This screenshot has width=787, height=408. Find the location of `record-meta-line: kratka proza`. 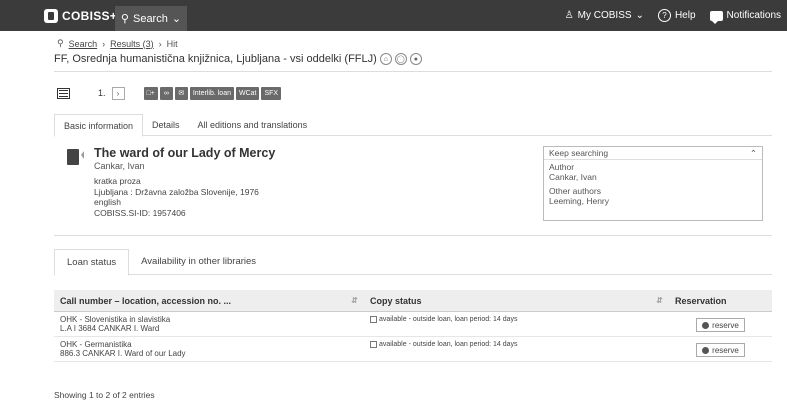

record-meta-line: kratka proza is located at coordinates (117, 181).